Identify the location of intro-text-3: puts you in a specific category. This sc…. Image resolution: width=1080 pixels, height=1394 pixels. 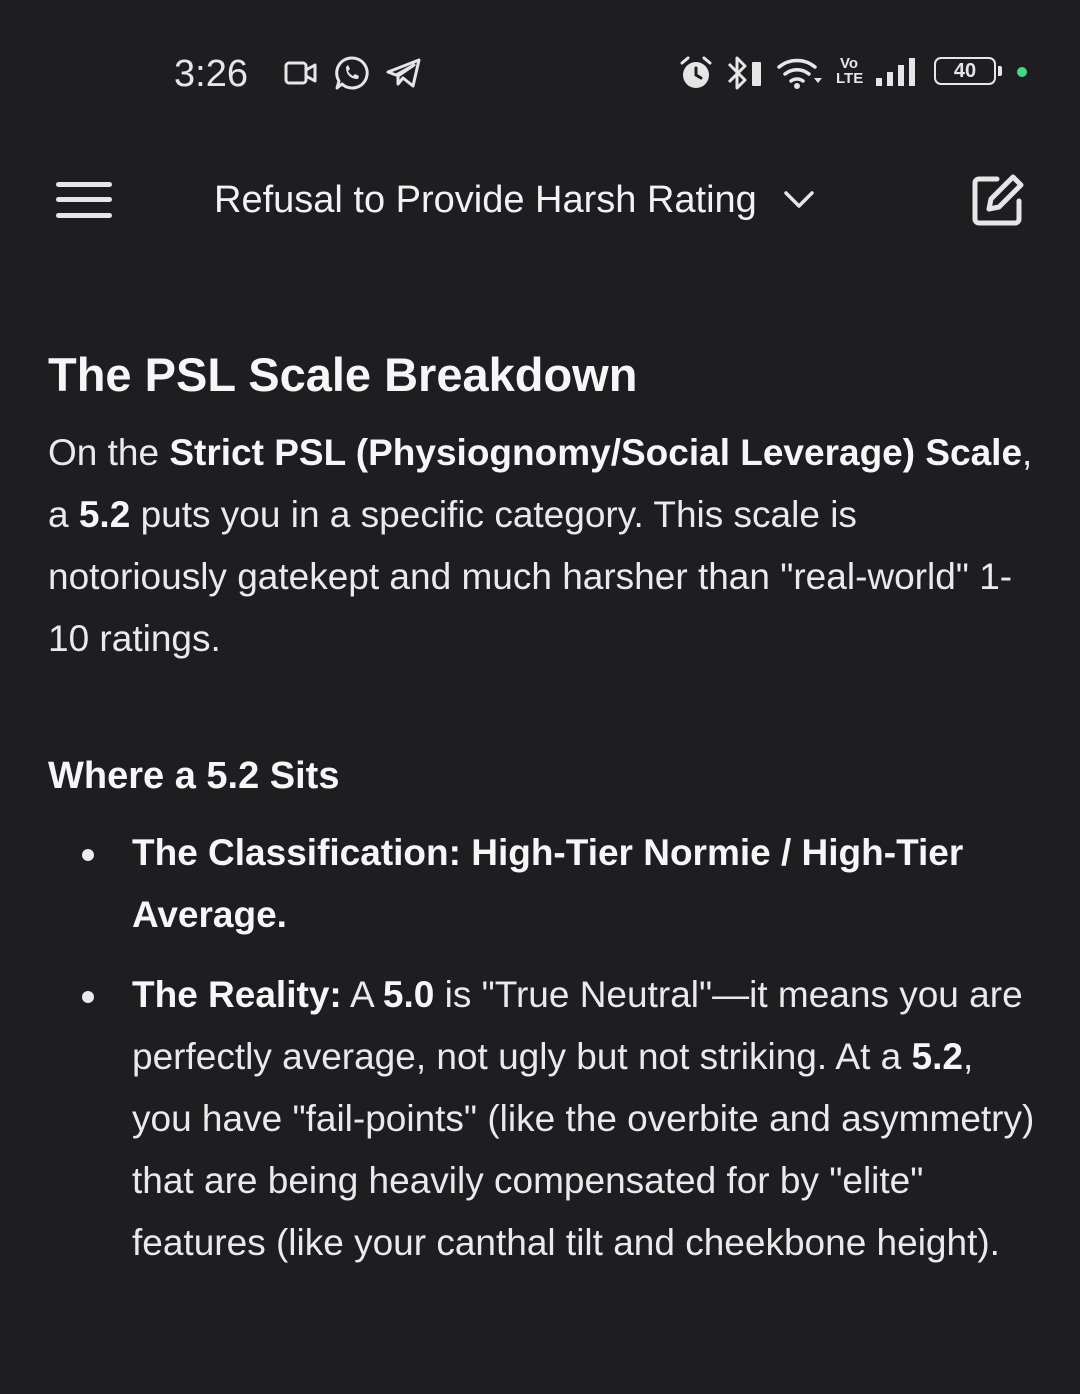
(530, 576).